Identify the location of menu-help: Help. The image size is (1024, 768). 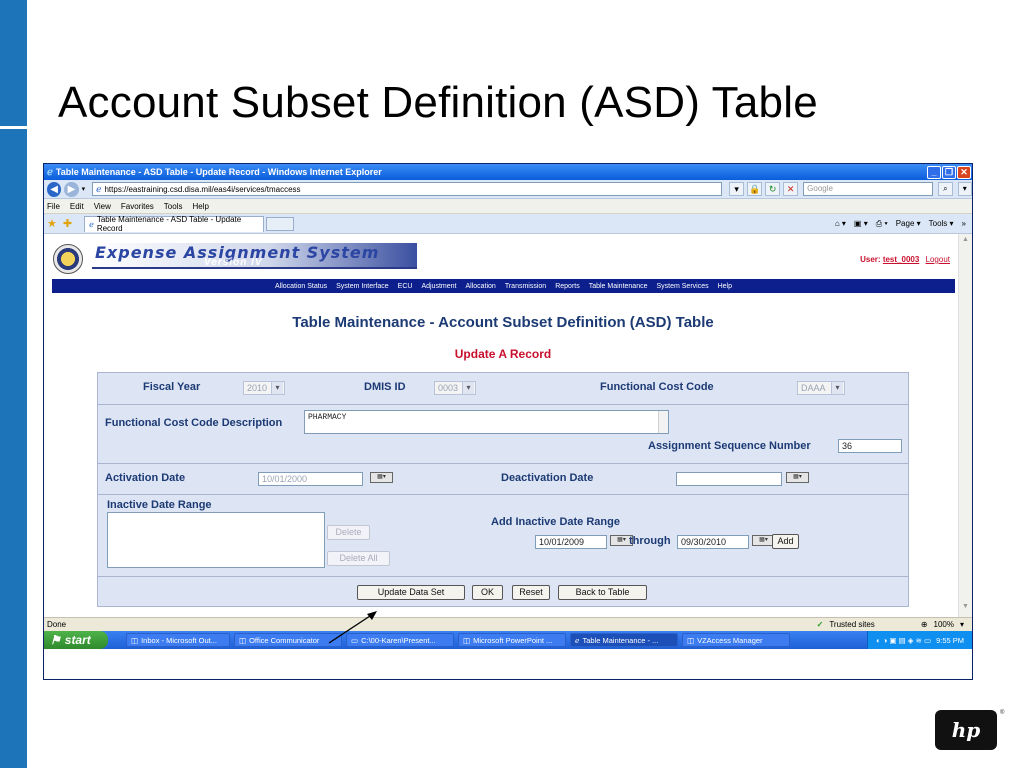
(200, 206).